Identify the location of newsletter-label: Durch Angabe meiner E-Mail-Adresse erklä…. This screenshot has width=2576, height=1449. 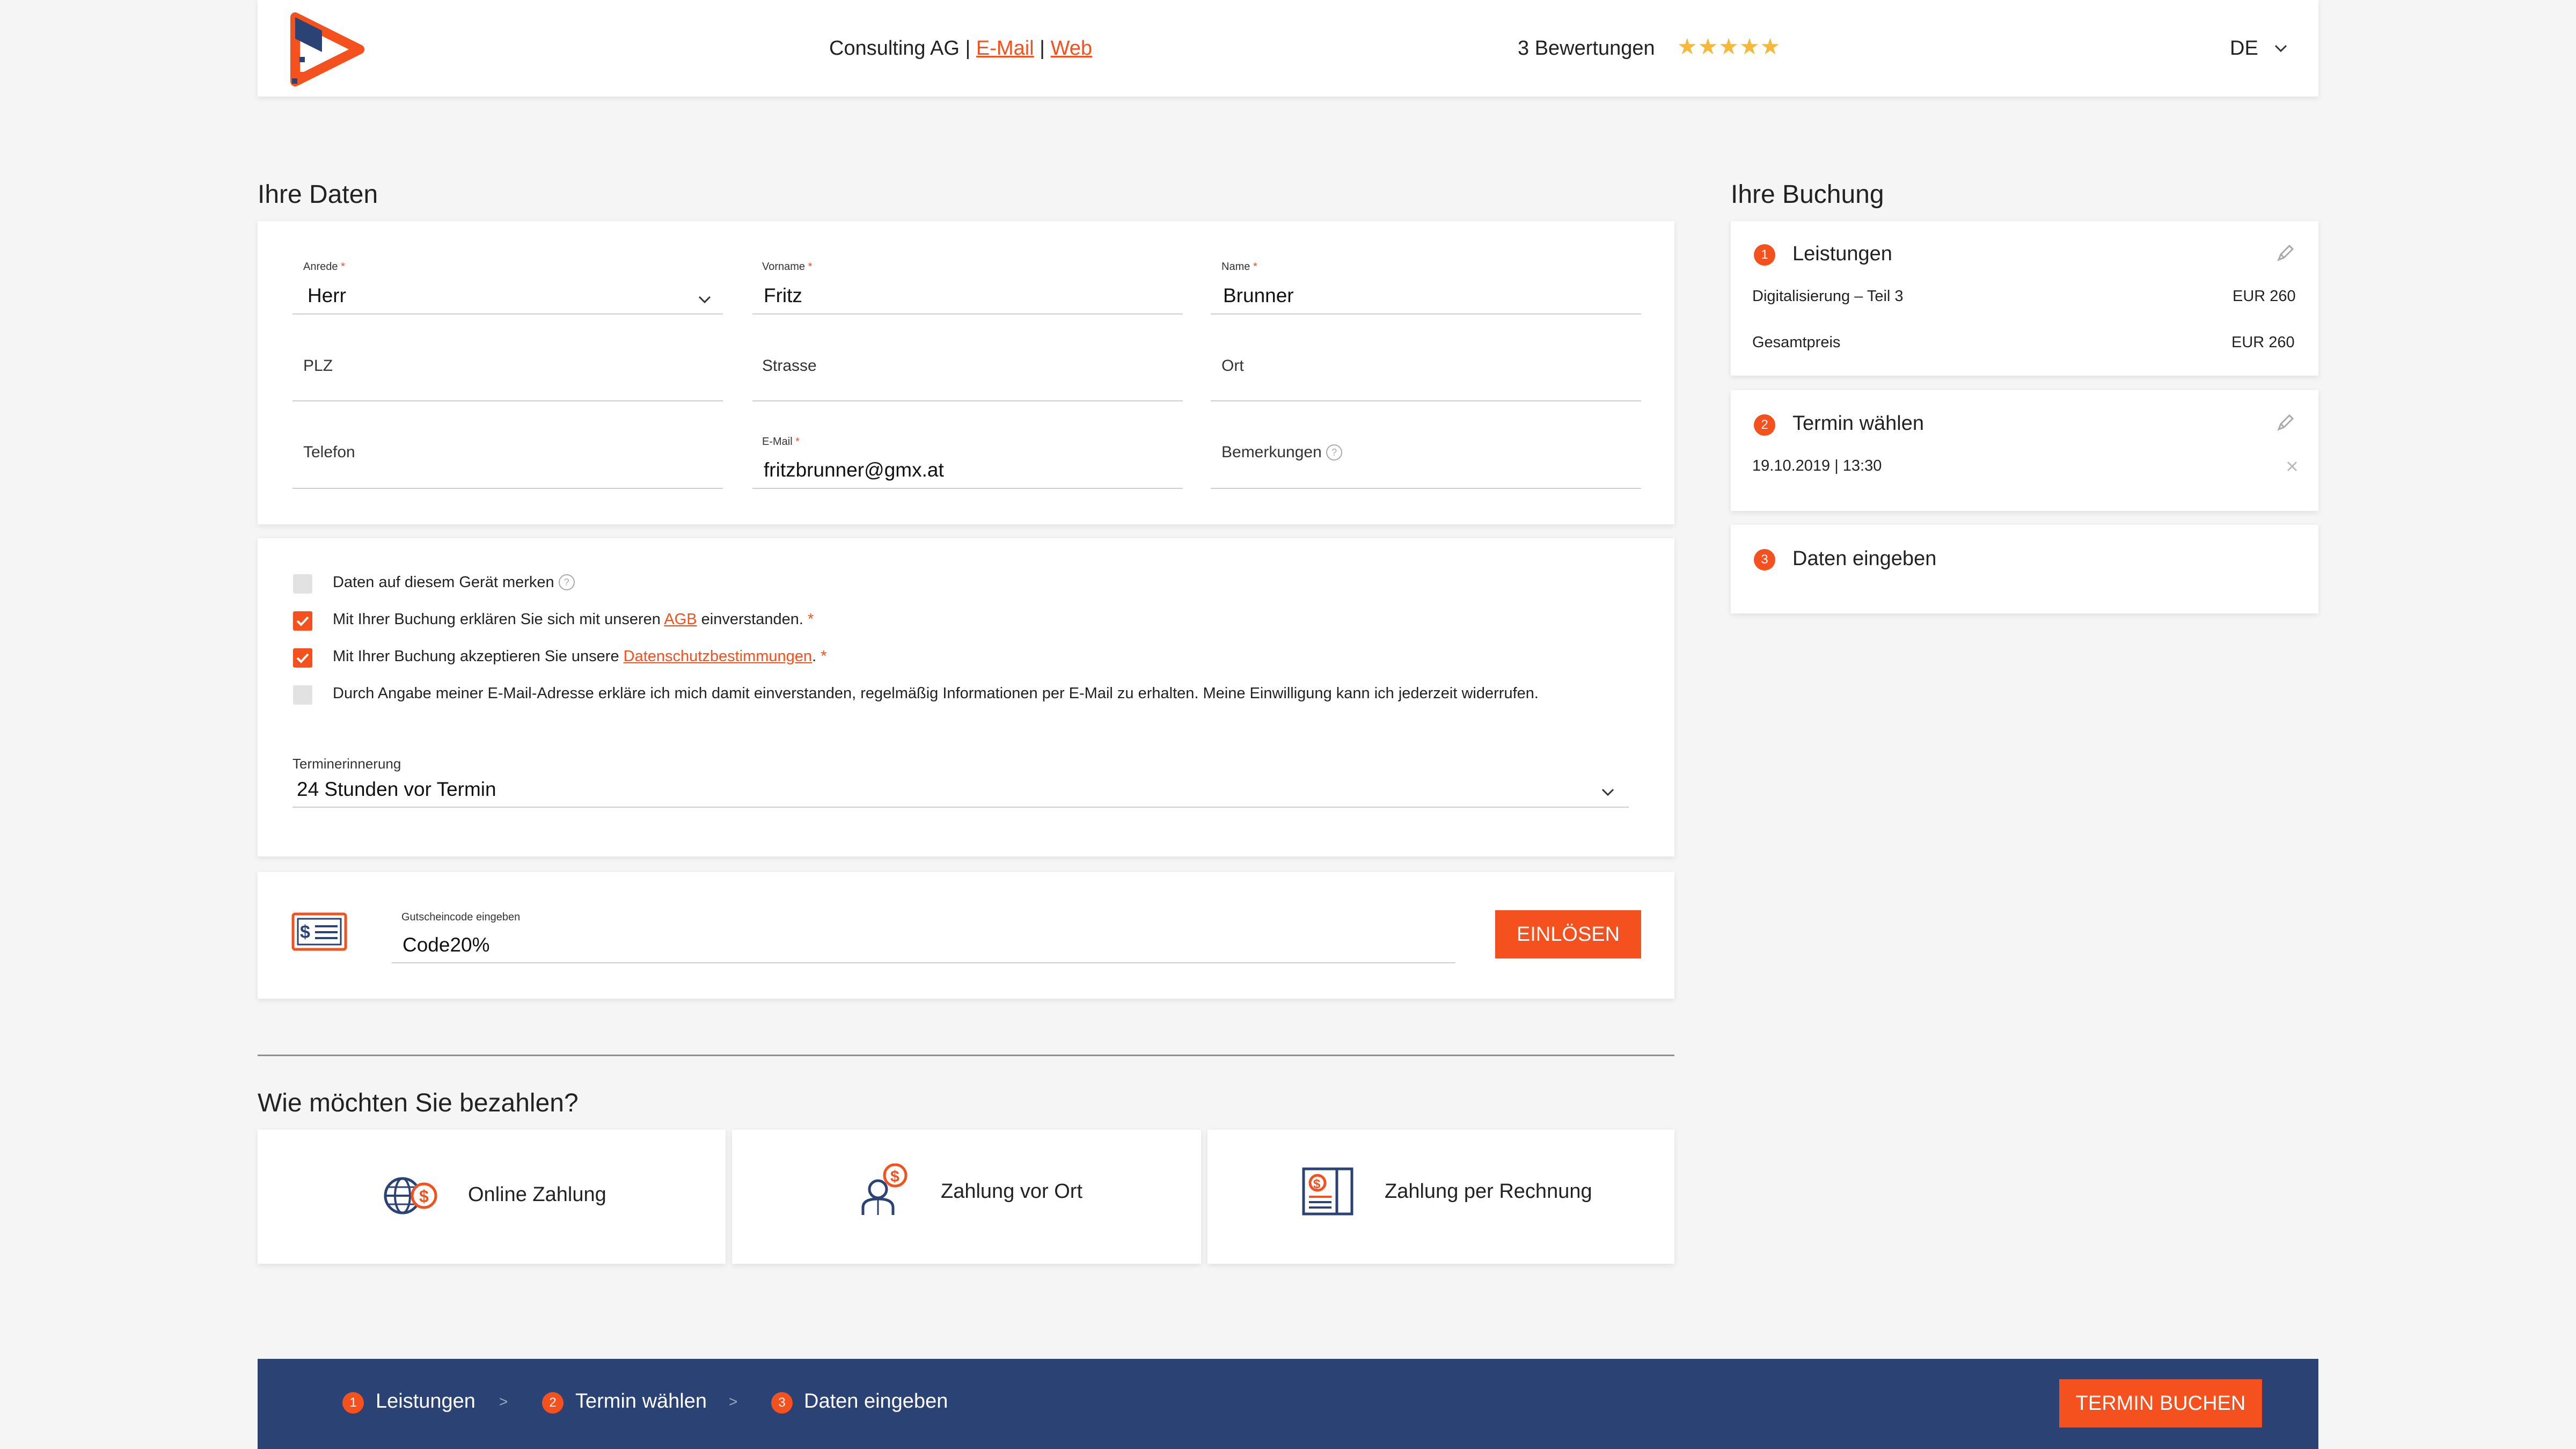
(936, 693).